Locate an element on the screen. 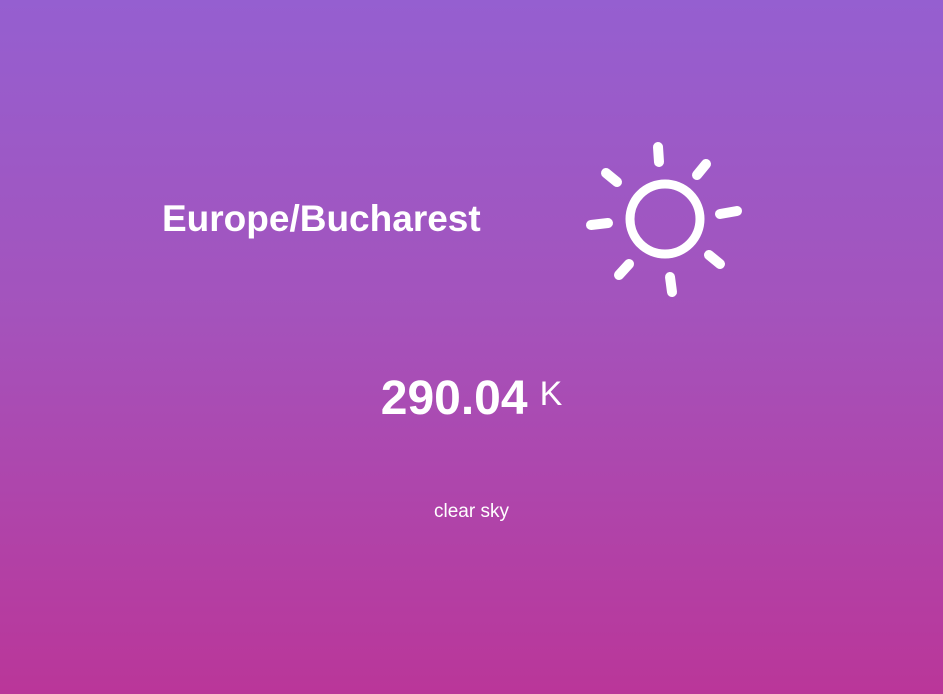 The height and width of the screenshot is (694, 943). sun-icon is located at coordinates (664, 219).